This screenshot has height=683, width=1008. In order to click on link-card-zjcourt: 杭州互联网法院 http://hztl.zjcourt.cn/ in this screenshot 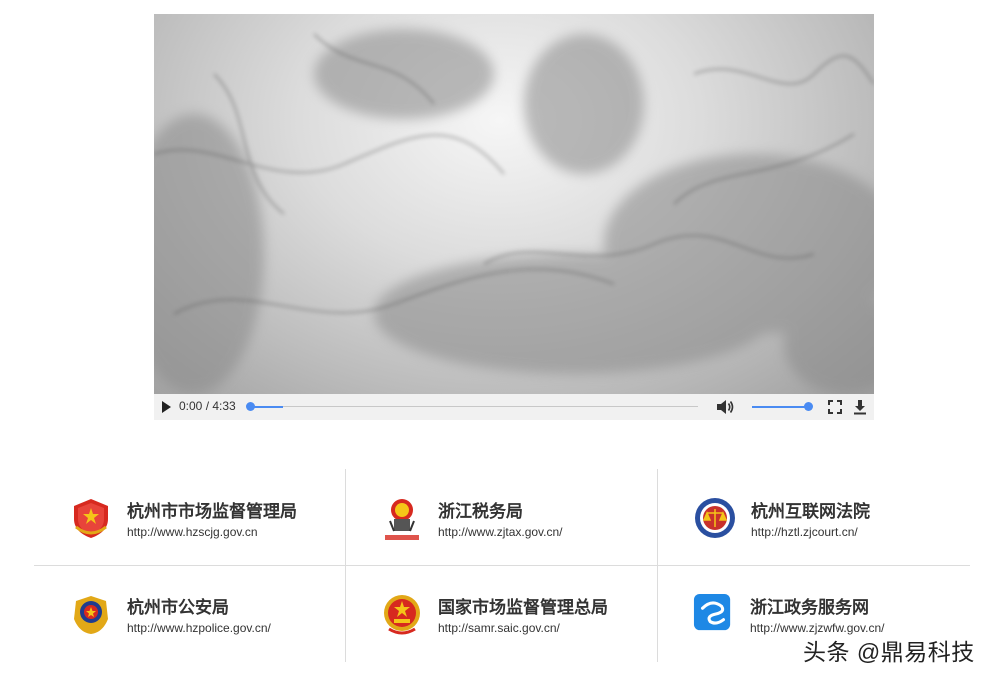, I will do `click(824, 520)`.